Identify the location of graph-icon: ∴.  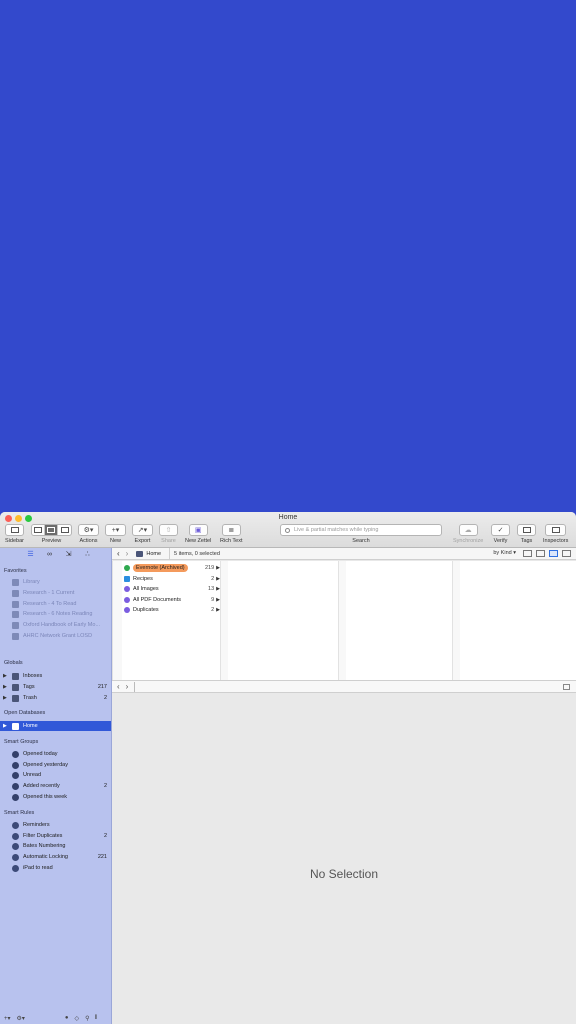
(87, 554).